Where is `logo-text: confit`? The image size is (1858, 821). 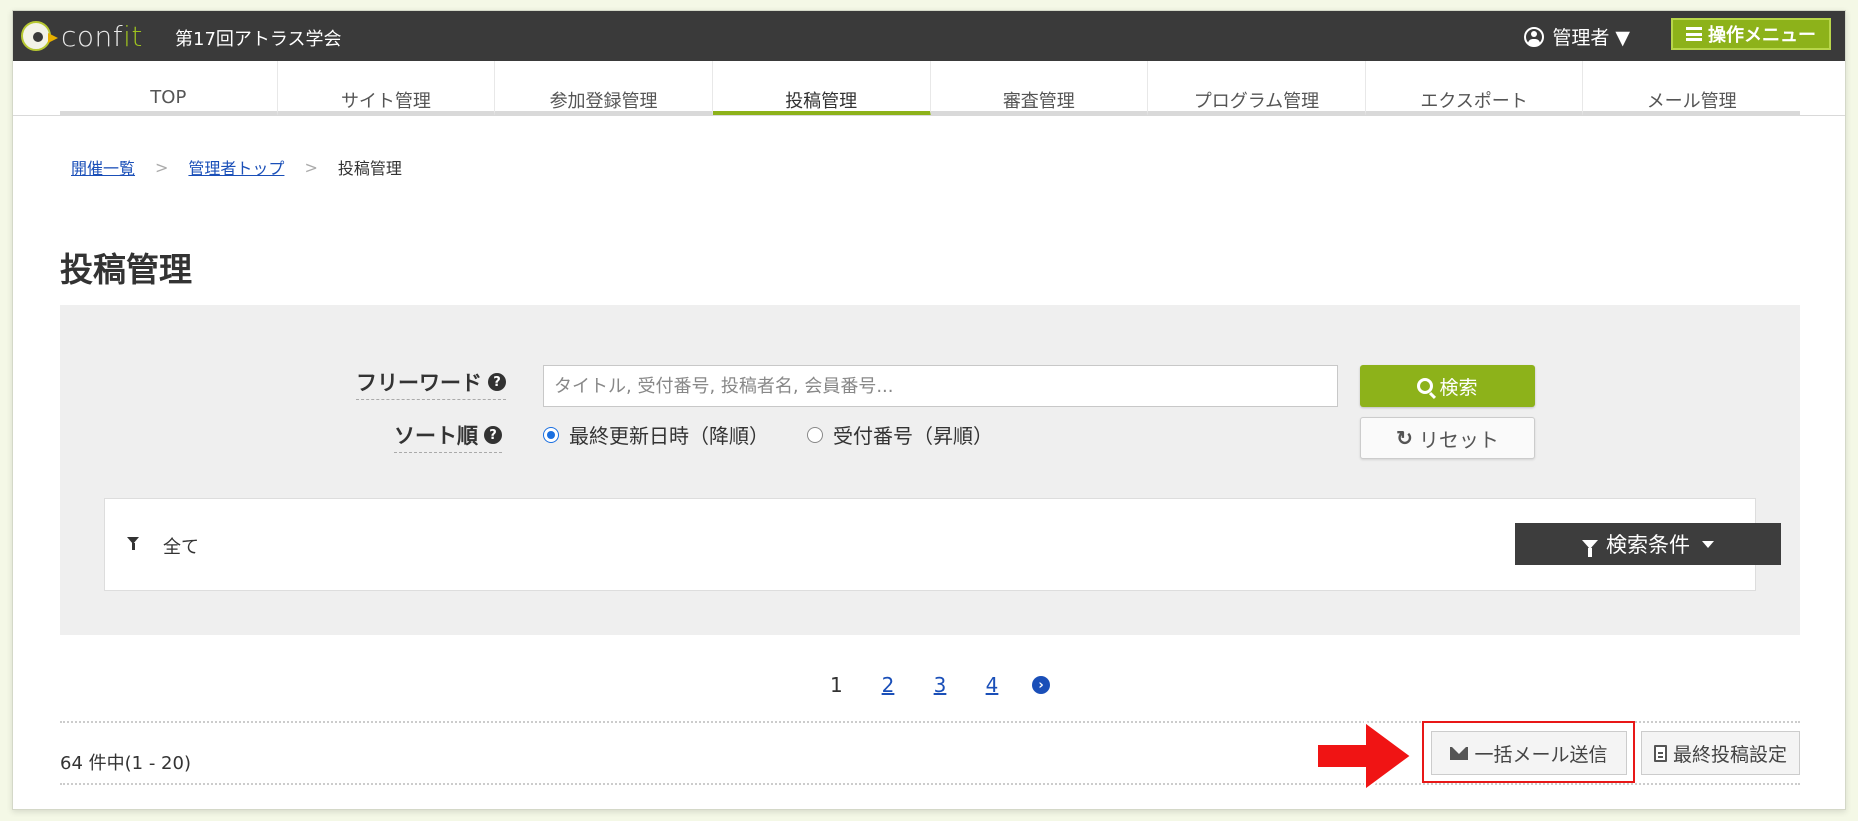 logo-text: confit is located at coordinates (102, 36).